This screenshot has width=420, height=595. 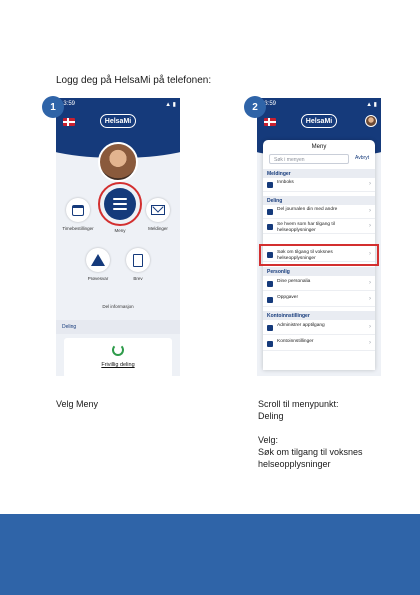 I want to click on section-header-personal: Personlig, so click(x=319, y=271).